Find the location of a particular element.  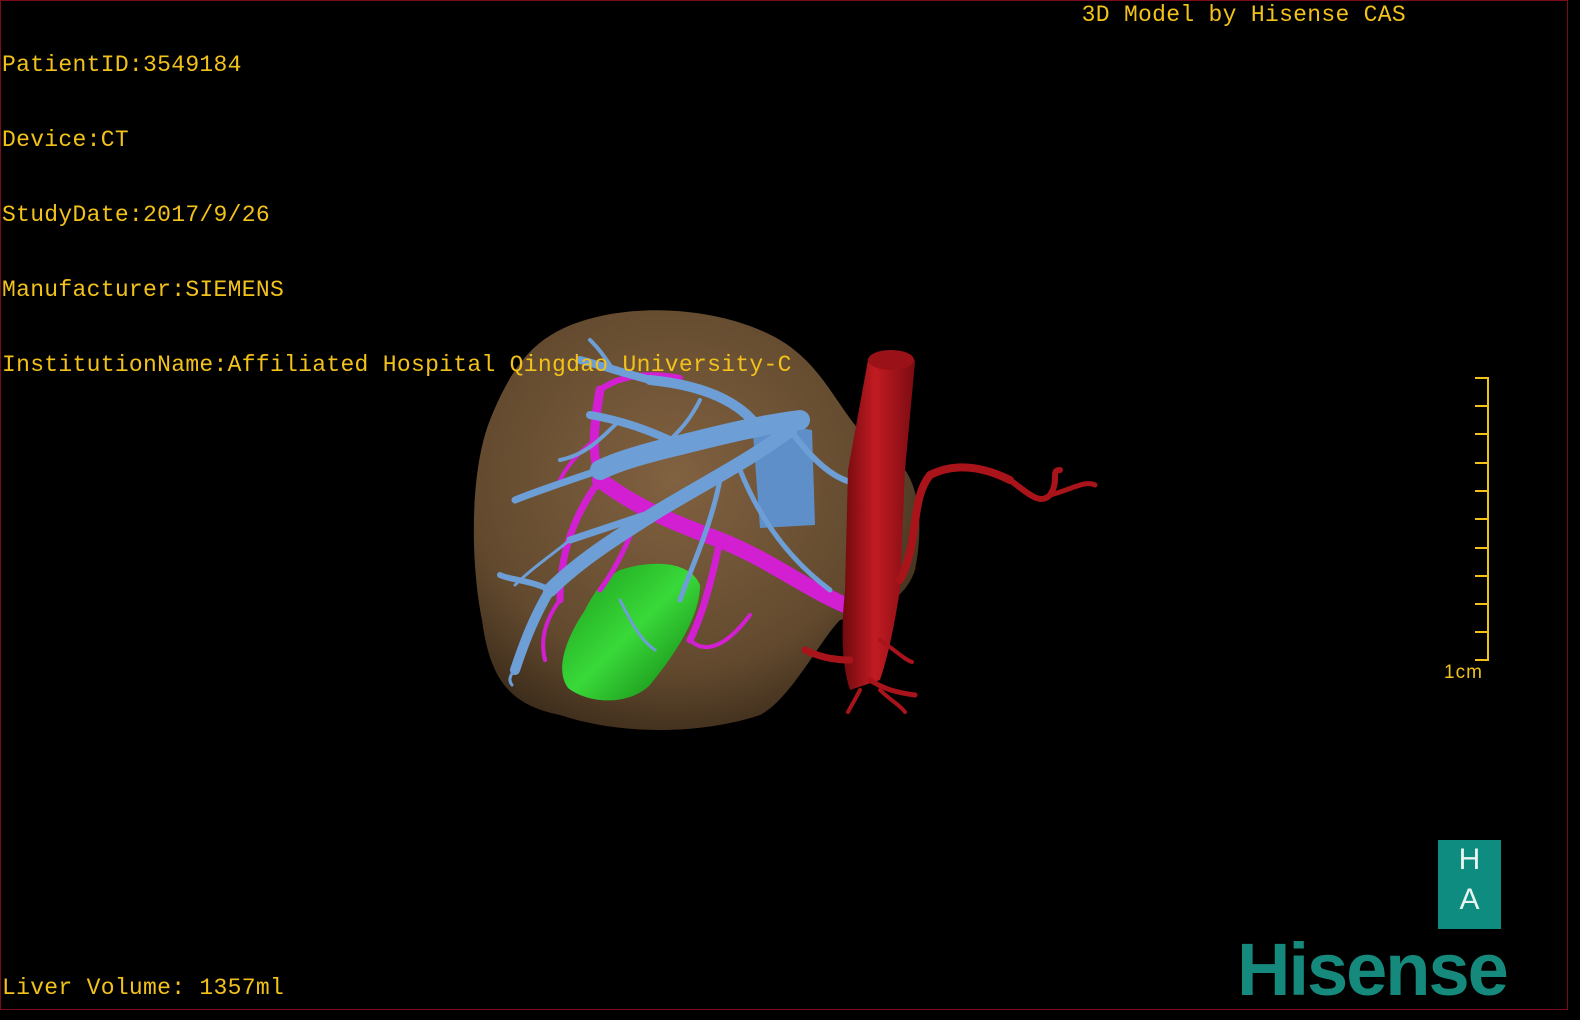

ha-logo-letter-h: H is located at coordinates (1469, 859).